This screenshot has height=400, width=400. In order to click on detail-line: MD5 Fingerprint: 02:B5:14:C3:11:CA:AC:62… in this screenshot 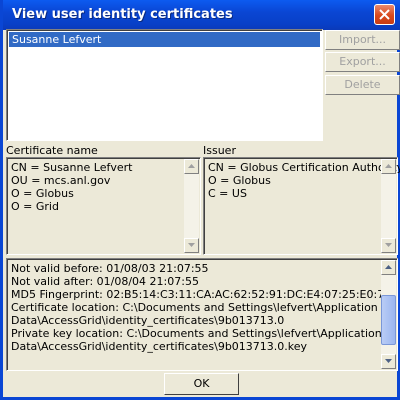, I will do `click(201, 294)`.